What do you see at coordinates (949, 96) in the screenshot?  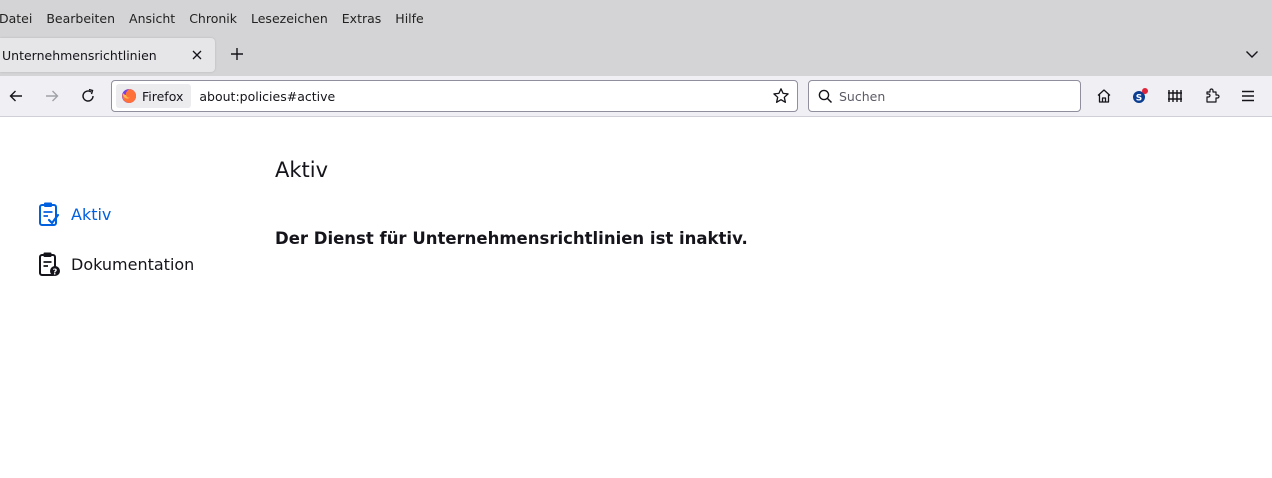 I see `search-input` at bounding box center [949, 96].